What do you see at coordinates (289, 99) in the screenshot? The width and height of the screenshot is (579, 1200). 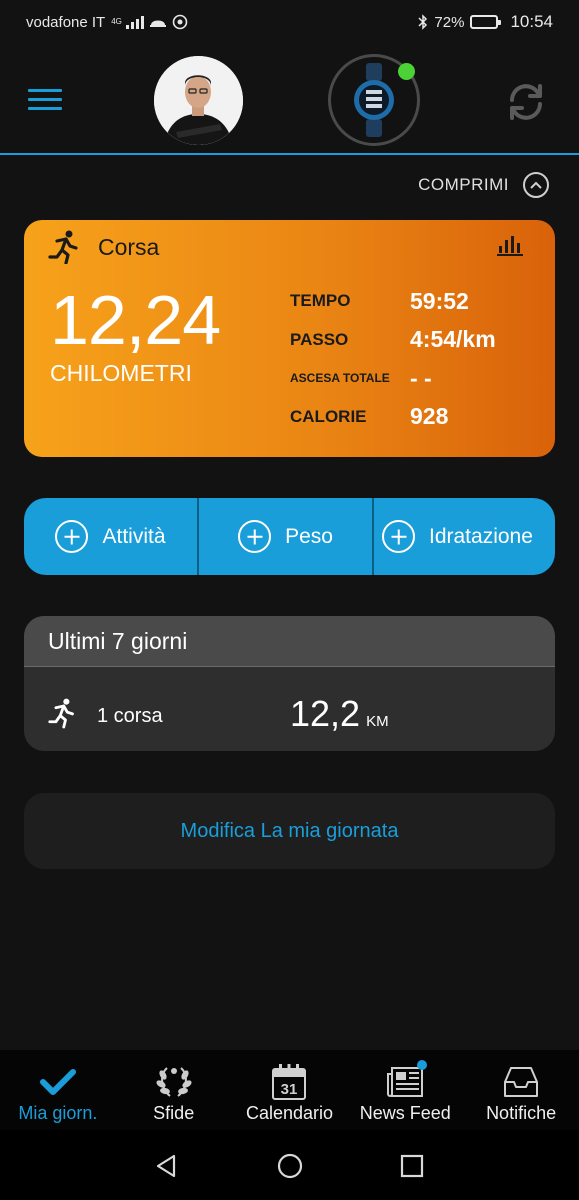 I see `app-header` at bounding box center [289, 99].